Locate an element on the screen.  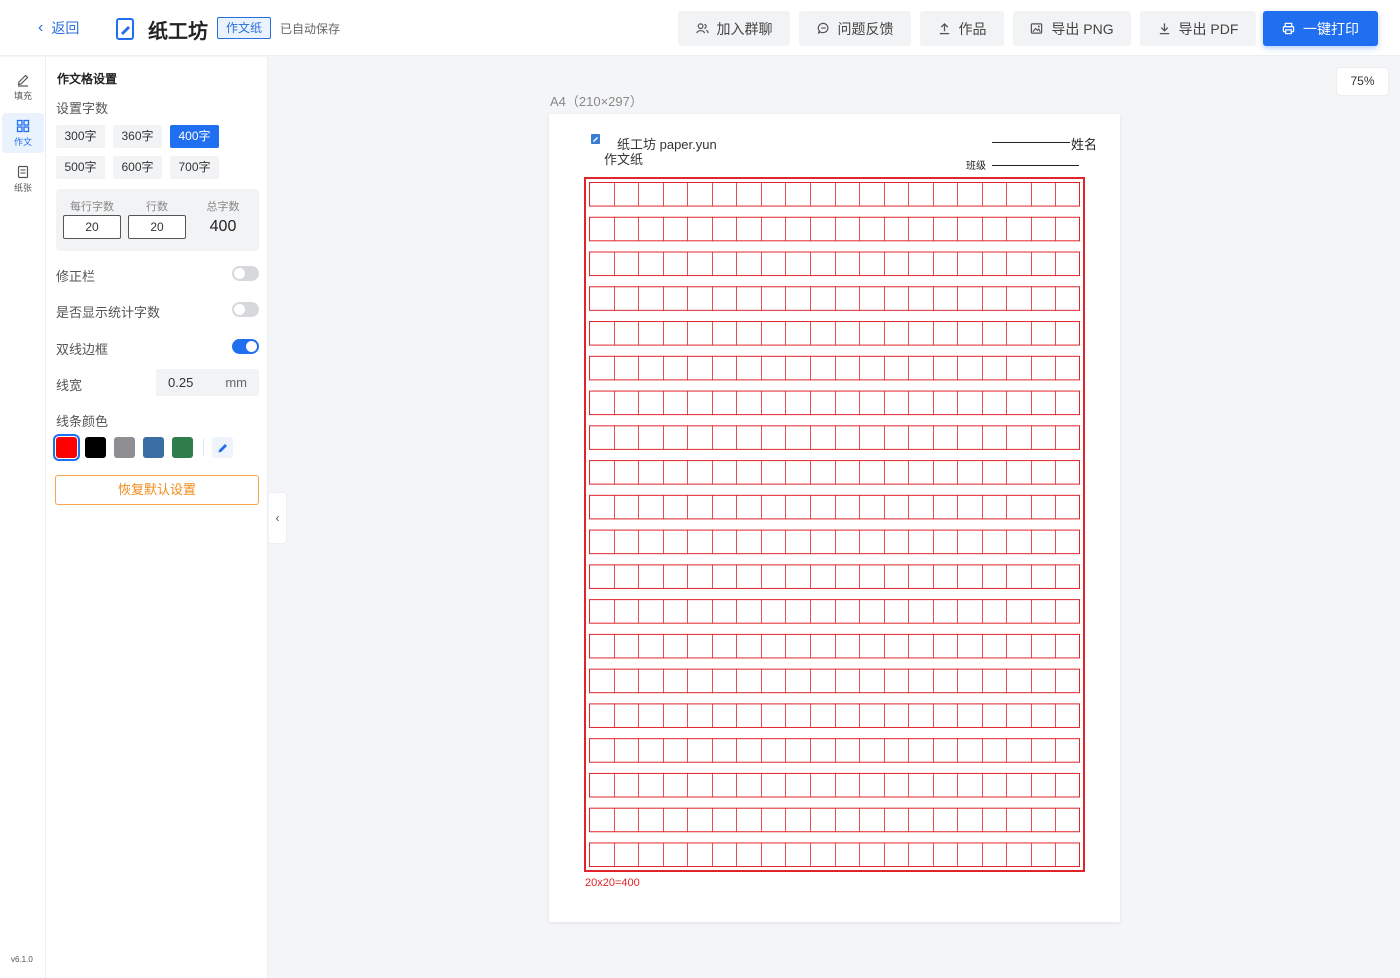
export-pdf-button: 导出 PDF is located at coordinates (1198, 28).